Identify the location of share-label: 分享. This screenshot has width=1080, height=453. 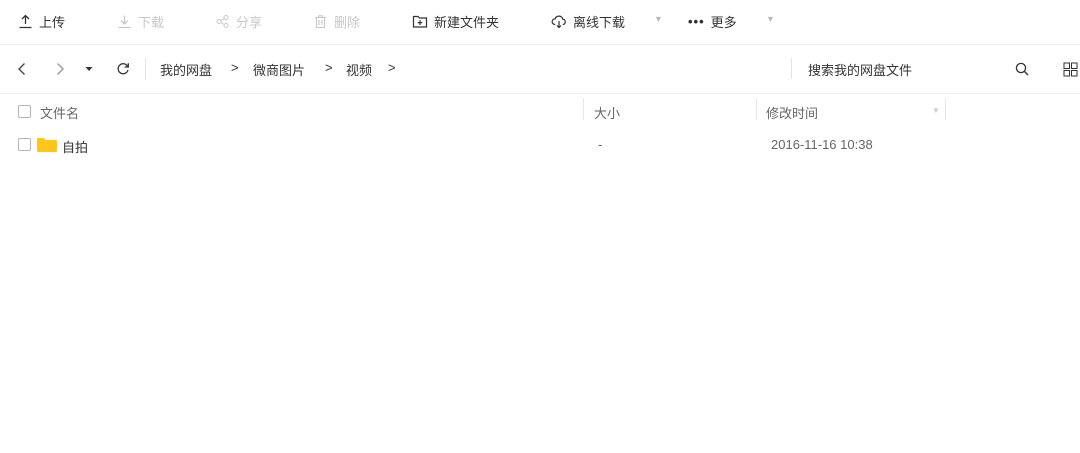
(249, 22).